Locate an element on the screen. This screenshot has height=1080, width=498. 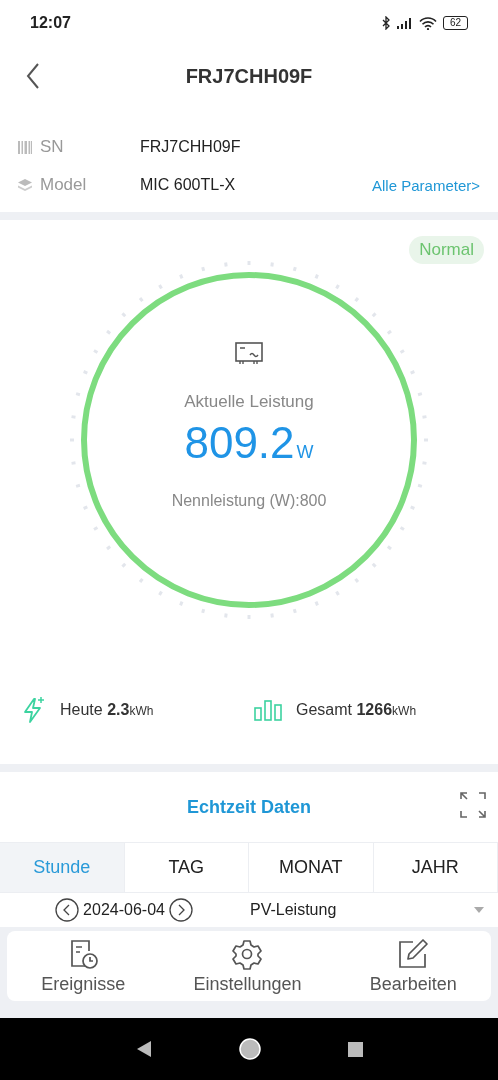
energy-stat: Gesamt 1266kWh is located at coordinates (356, 710).